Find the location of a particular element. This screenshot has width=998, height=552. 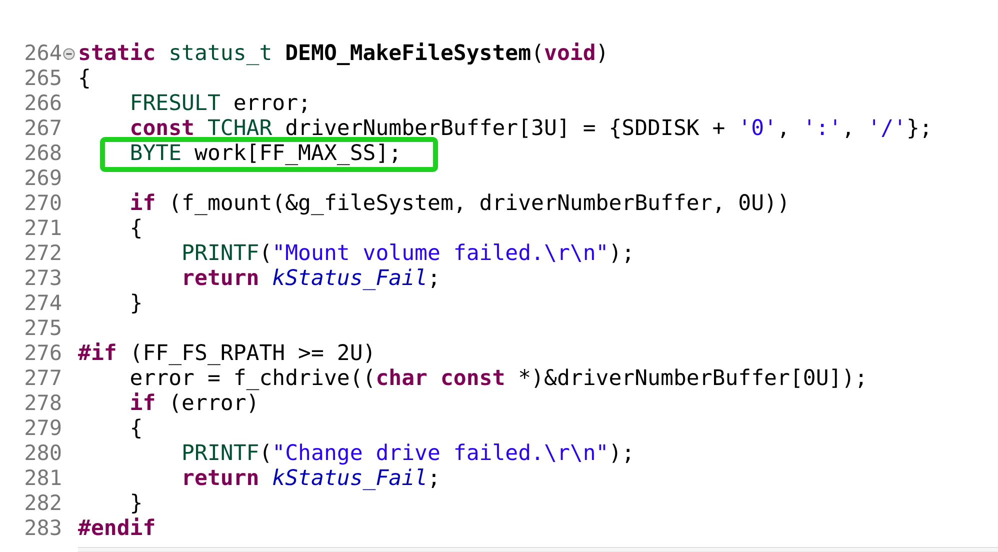

line-number: 267 is located at coordinates (43, 128).